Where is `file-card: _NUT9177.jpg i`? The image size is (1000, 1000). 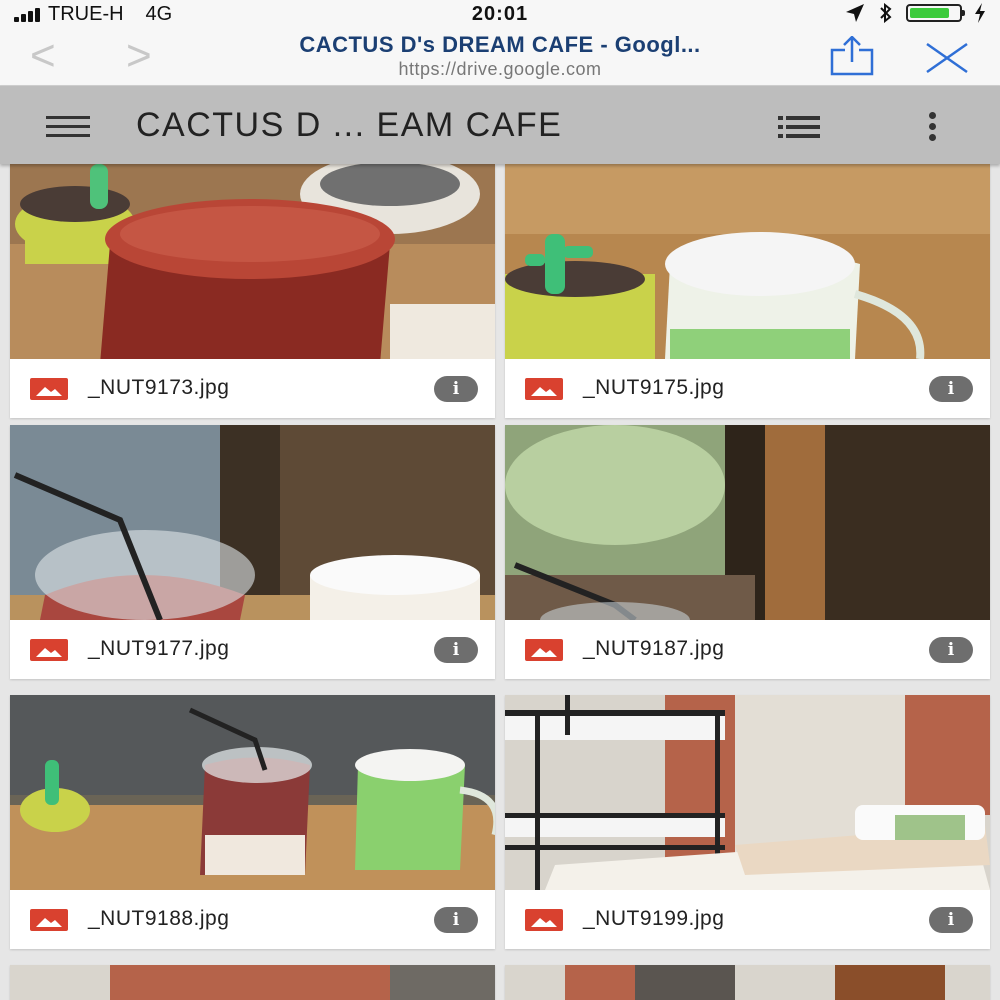 file-card: _NUT9177.jpg i is located at coordinates (252, 552).